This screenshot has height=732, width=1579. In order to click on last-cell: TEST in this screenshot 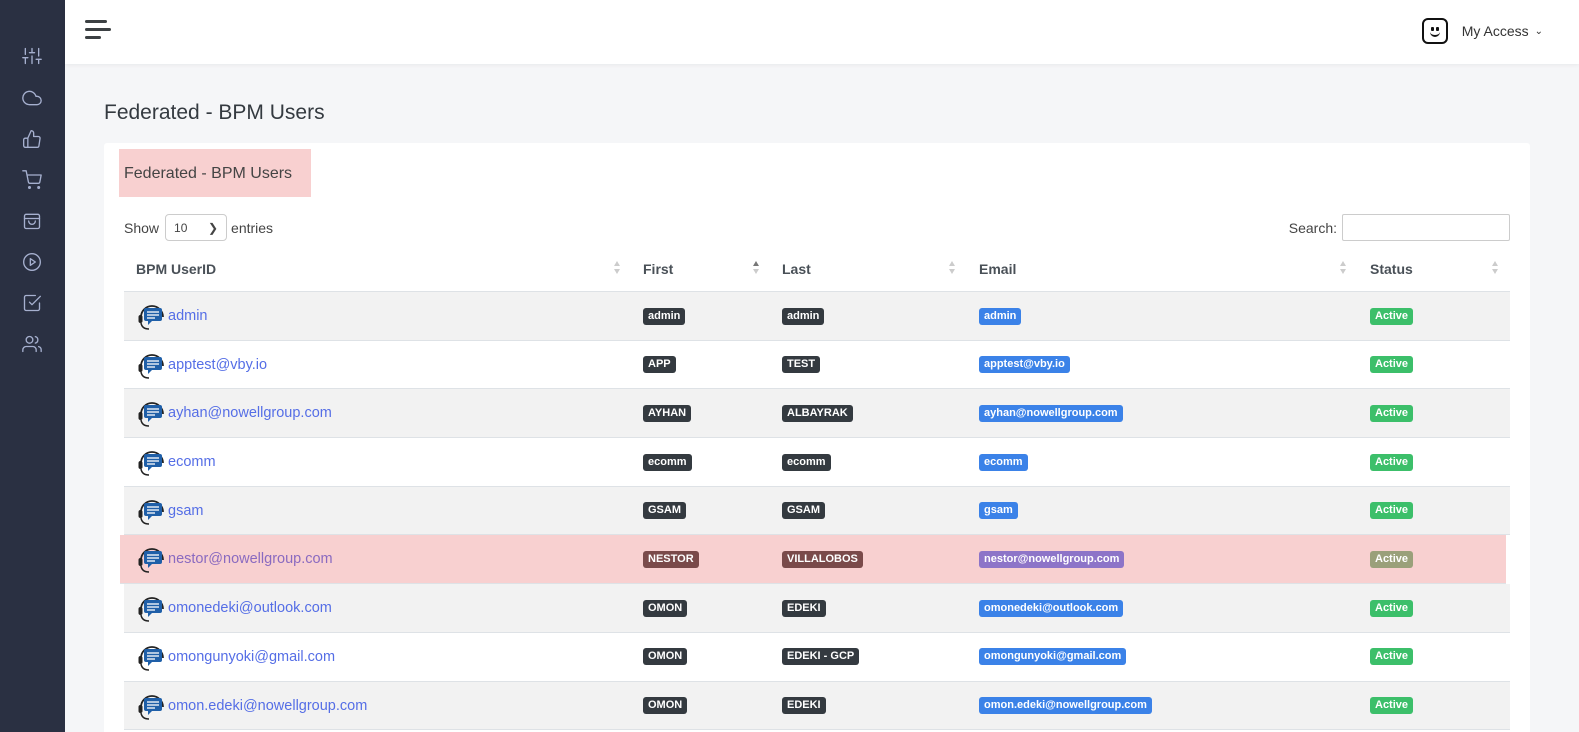, I will do `click(801, 365)`.